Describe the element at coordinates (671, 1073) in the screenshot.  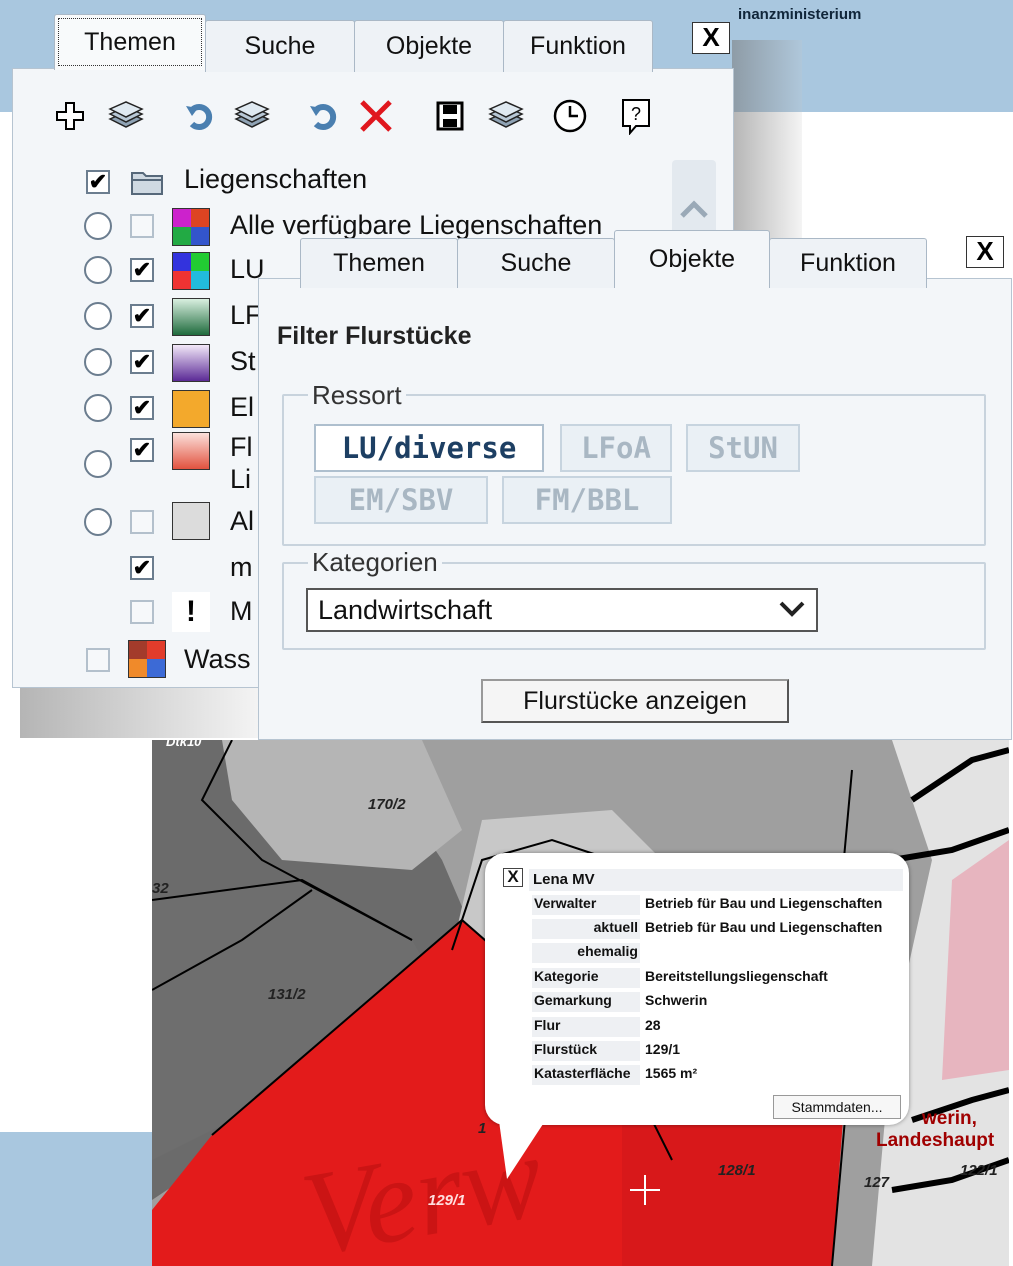
I see `popup-value: 1565 m²` at that location.